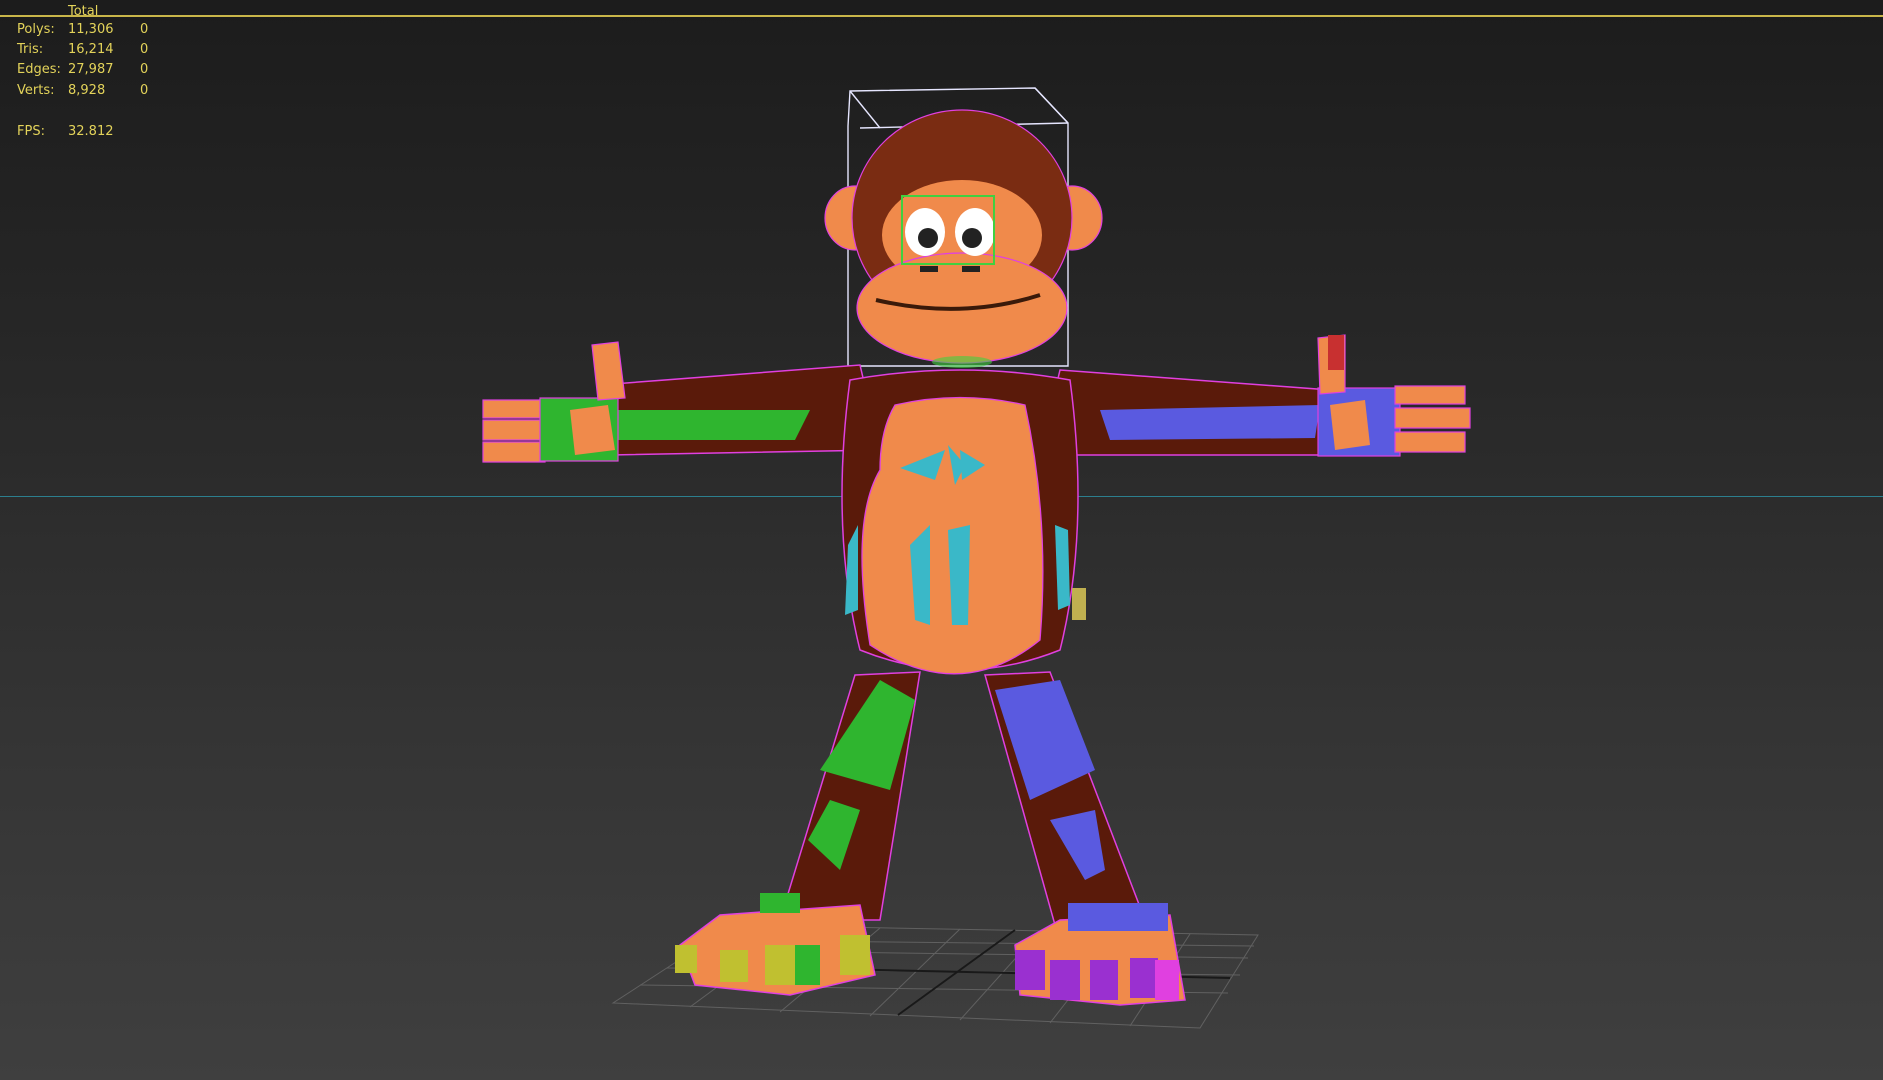  I want to click on right-arm, so click(1185, 412).